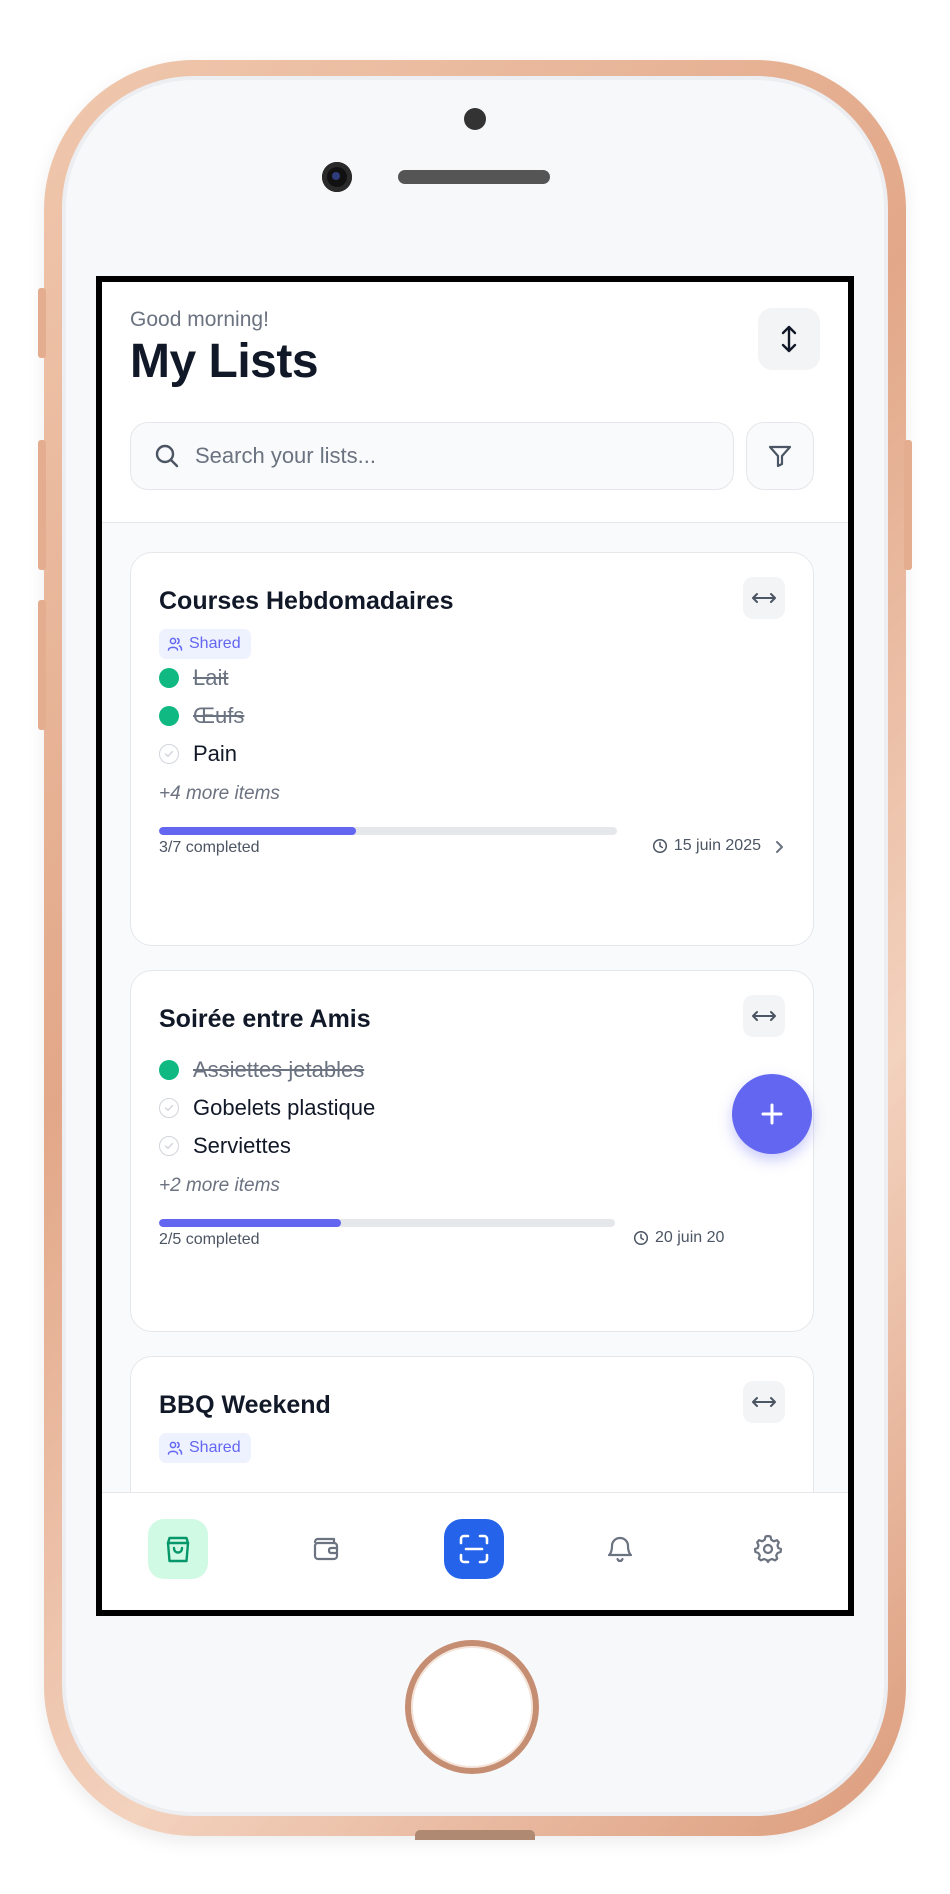  What do you see at coordinates (245, 1405) in the screenshot?
I see `list-title: BBQ Weekend` at bounding box center [245, 1405].